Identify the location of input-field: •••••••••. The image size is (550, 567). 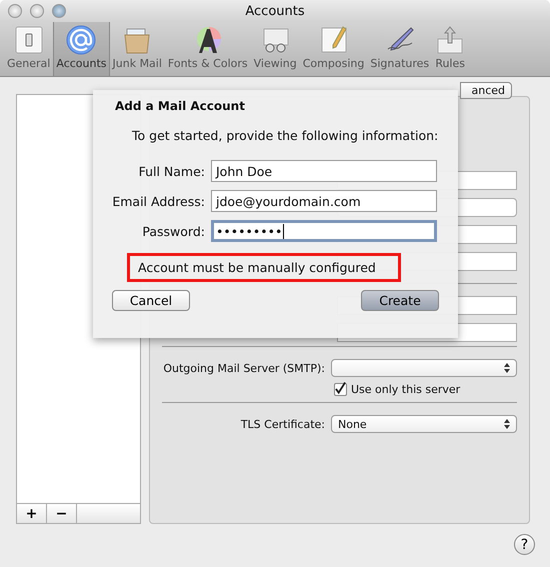
(324, 231).